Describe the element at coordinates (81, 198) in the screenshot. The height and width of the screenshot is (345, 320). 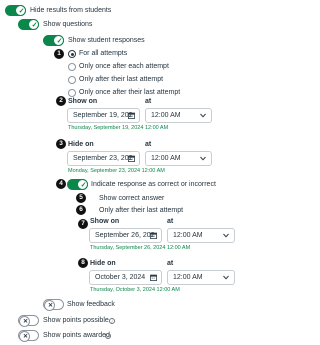
I see `step-badge-5: 5` at that location.